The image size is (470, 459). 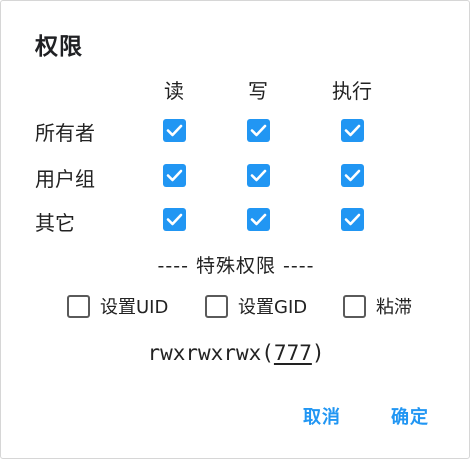 What do you see at coordinates (174, 91) in the screenshot?
I see `column-header-read: 读` at bounding box center [174, 91].